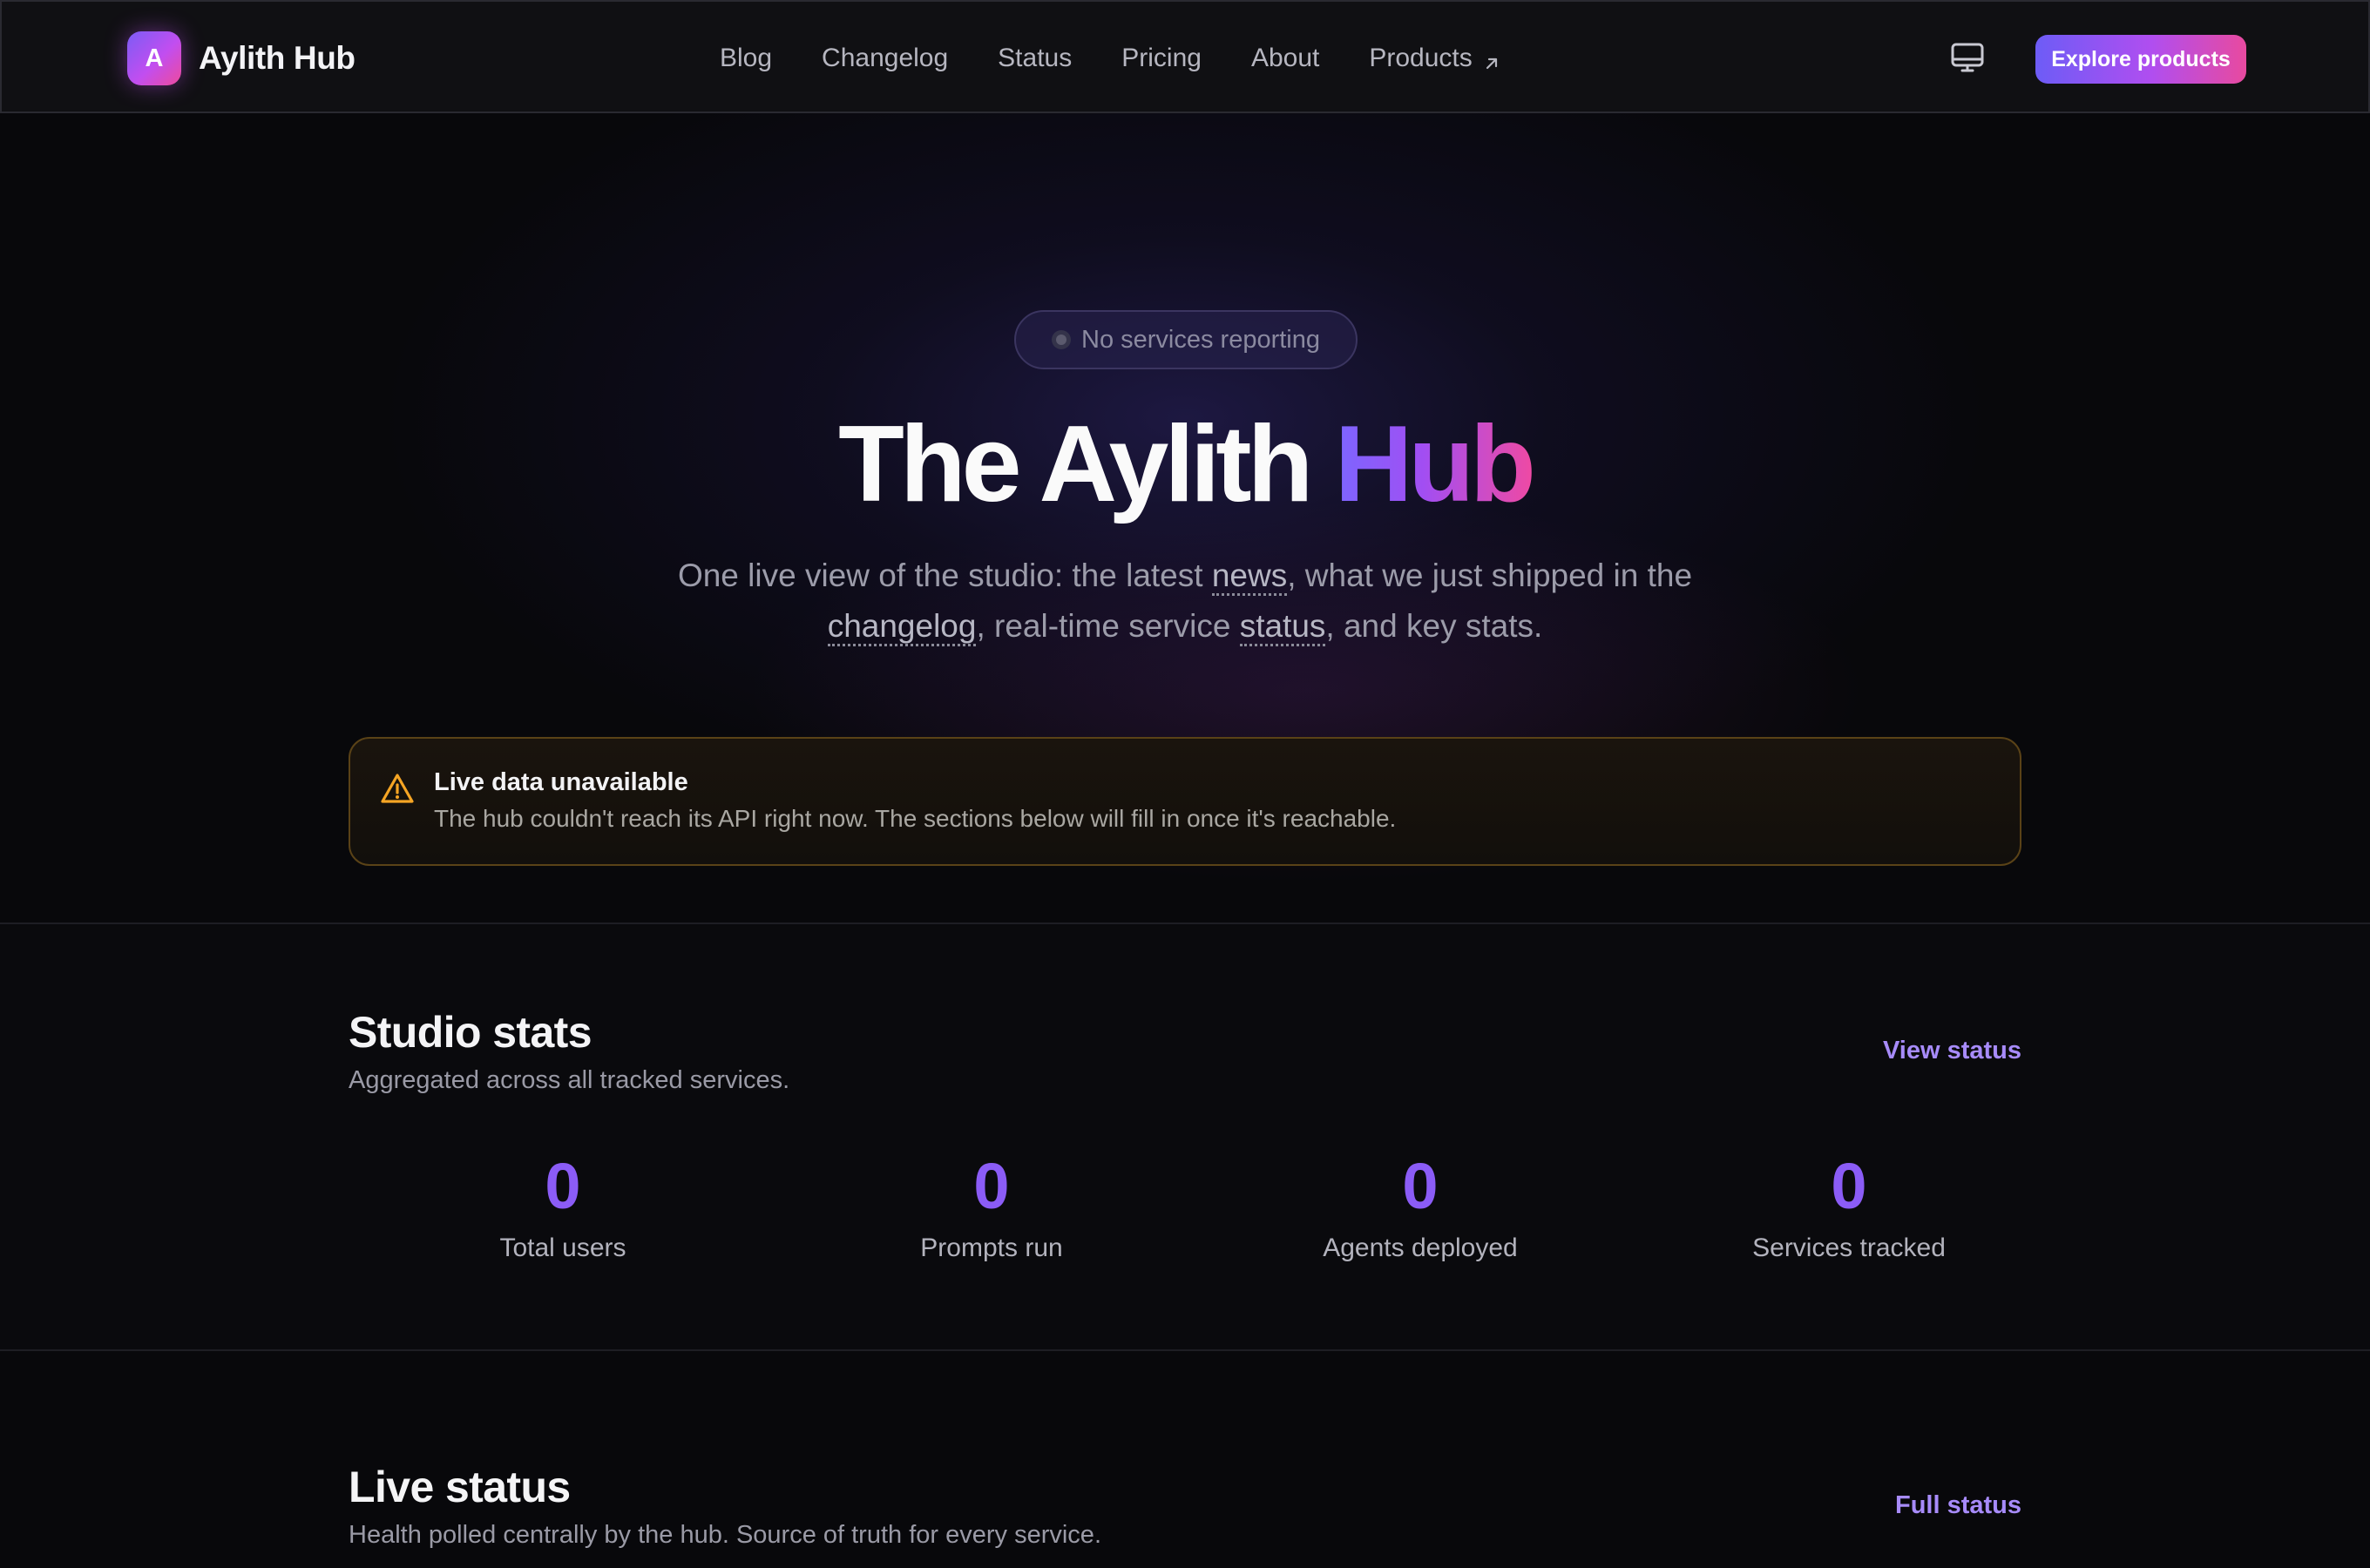 This screenshot has height=1568, width=2370. What do you see at coordinates (1958, 1506) in the screenshot?
I see `full-status-link: Full status` at bounding box center [1958, 1506].